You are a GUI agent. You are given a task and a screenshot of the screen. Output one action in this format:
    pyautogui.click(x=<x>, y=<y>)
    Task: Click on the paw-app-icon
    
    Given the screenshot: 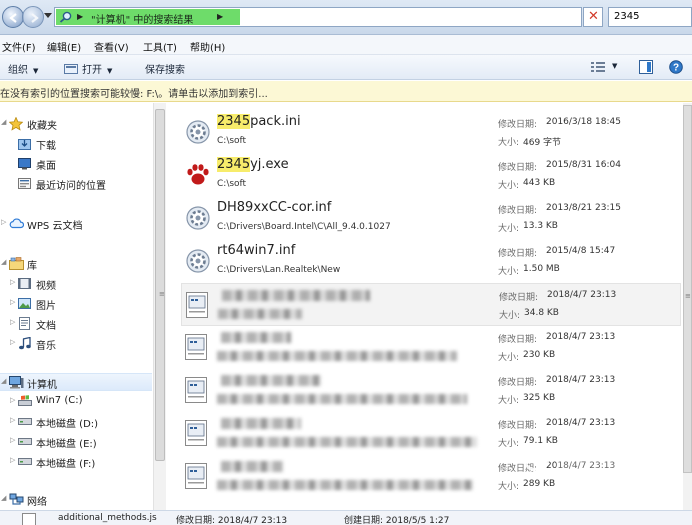 What is the action you would take?
    pyautogui.click(x=198, y=174)
    